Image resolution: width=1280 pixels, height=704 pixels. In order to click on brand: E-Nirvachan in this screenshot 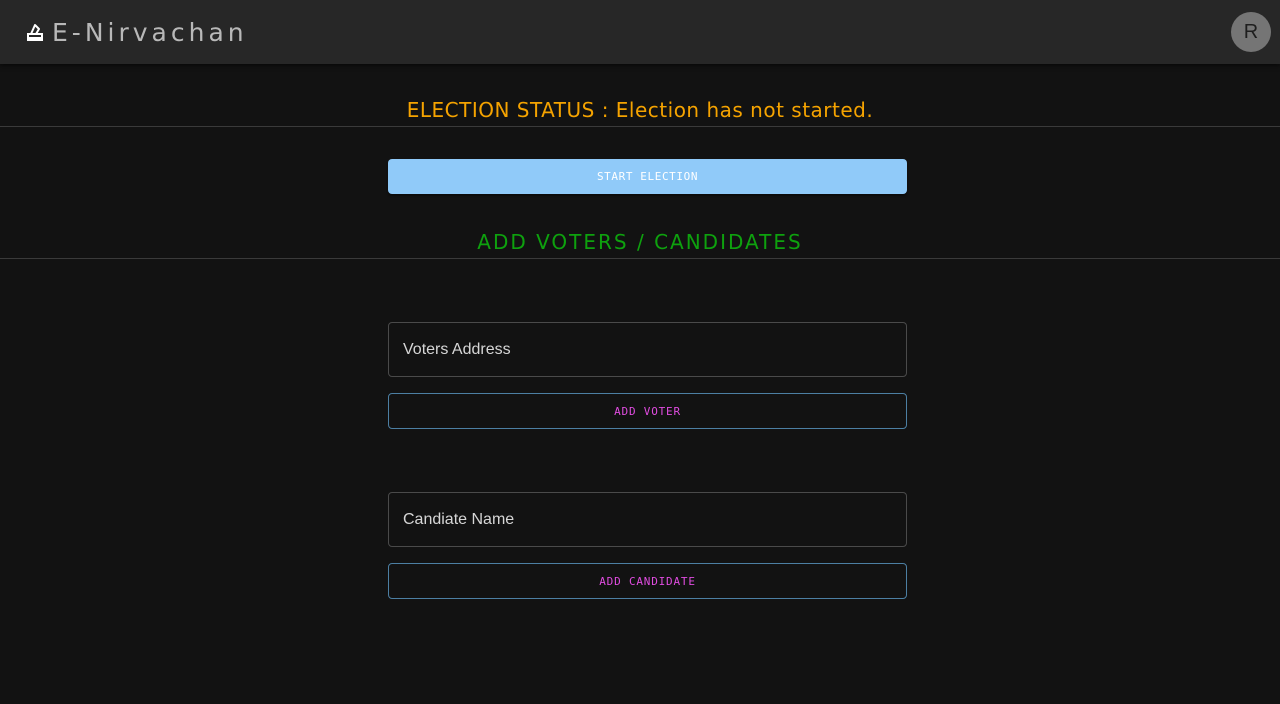, I will do `click(136, 32)`.